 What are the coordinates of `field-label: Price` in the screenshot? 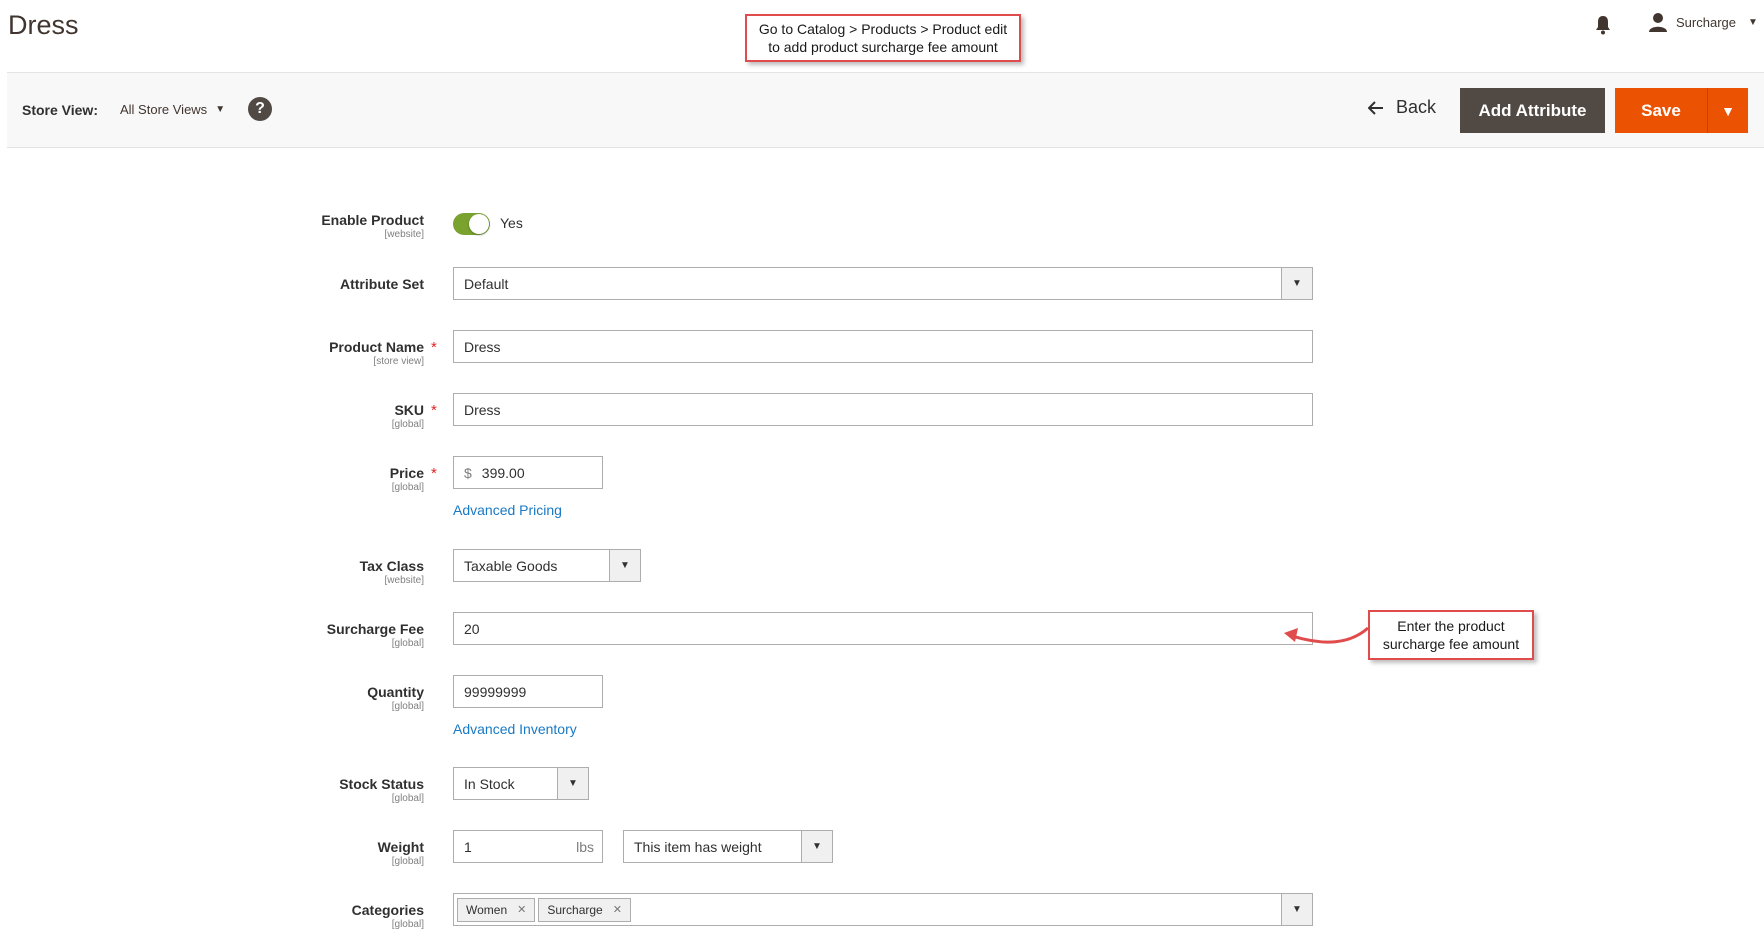 It's located at (406, 473).